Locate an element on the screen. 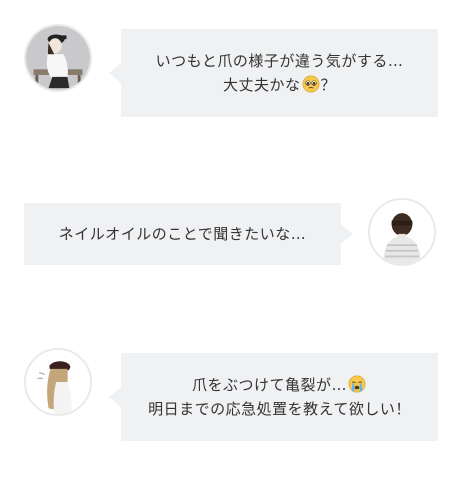 This screenshot has height=480, width=461. message-text: ？ is located at coordinates (328, 85).